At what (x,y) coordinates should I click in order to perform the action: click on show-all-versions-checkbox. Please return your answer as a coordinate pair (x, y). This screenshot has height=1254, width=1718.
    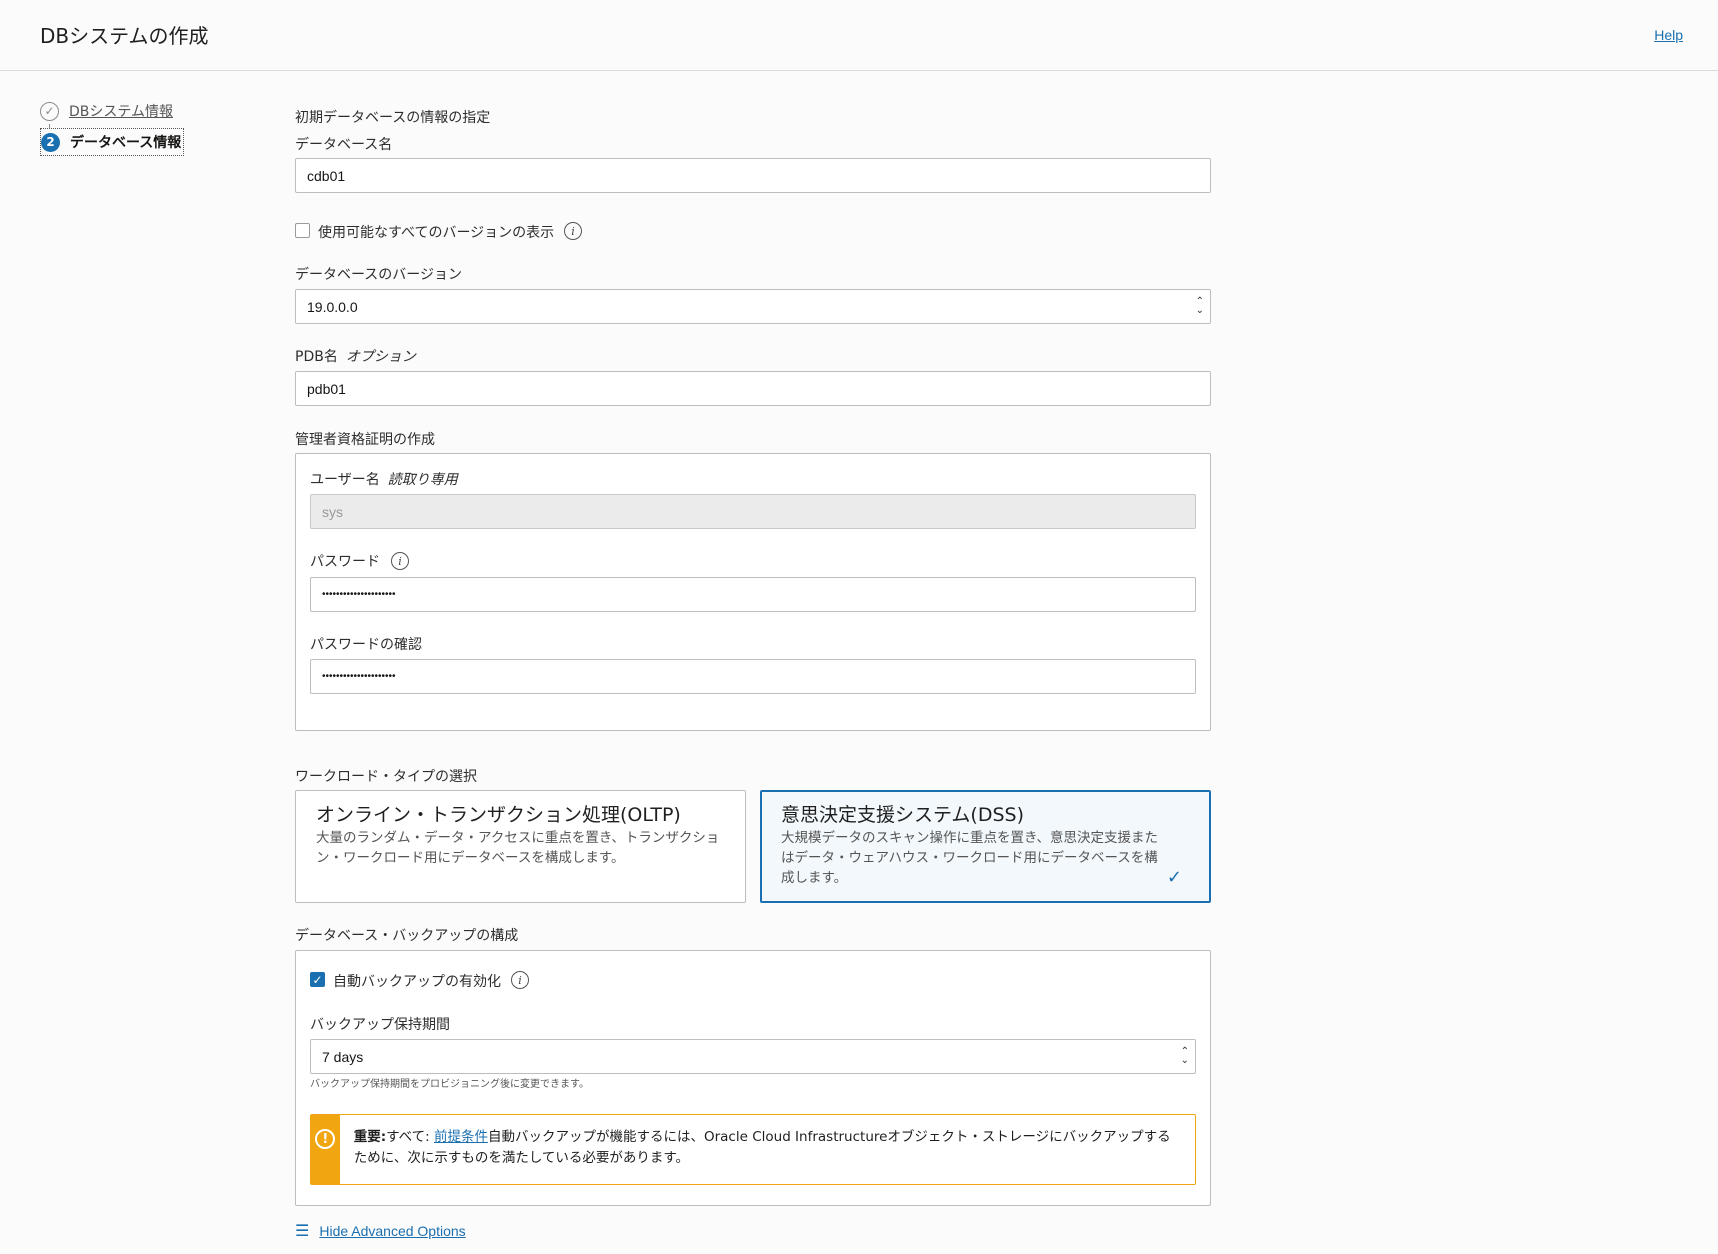
    Looking at the image, I should click on (302, 230).